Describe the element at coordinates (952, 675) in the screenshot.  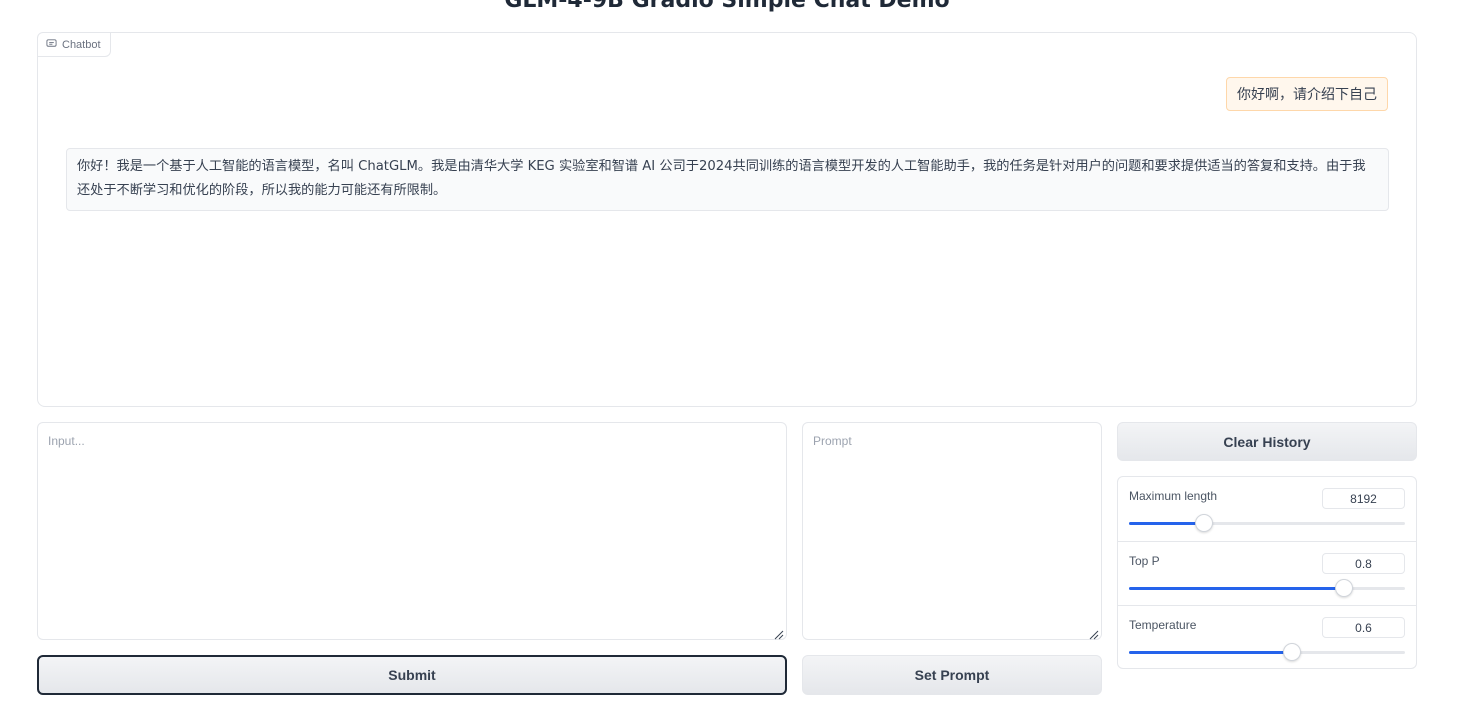
I see `set-prompt-button: Set Prompt` at that location.